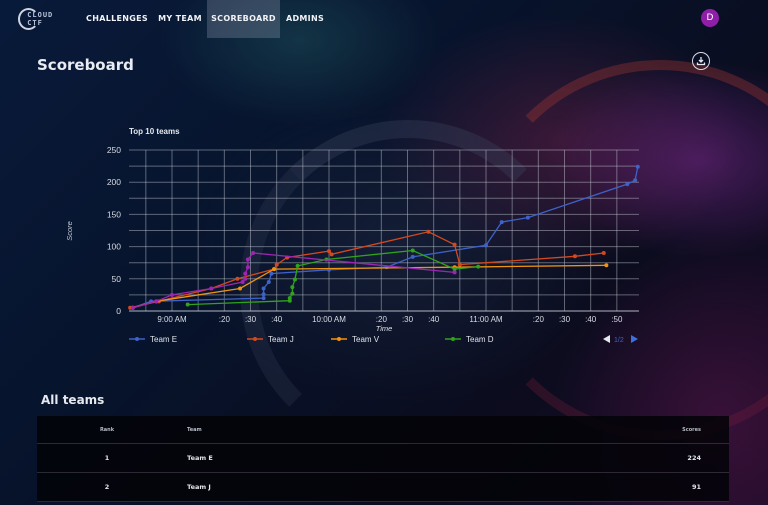  I want to click on score-cell: 91, so click(696, 487).